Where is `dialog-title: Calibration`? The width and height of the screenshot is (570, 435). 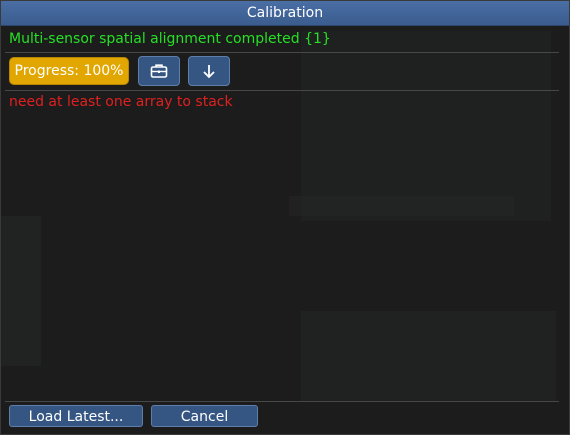
dialog-title: Calibration is located at coordinates (285, 13).